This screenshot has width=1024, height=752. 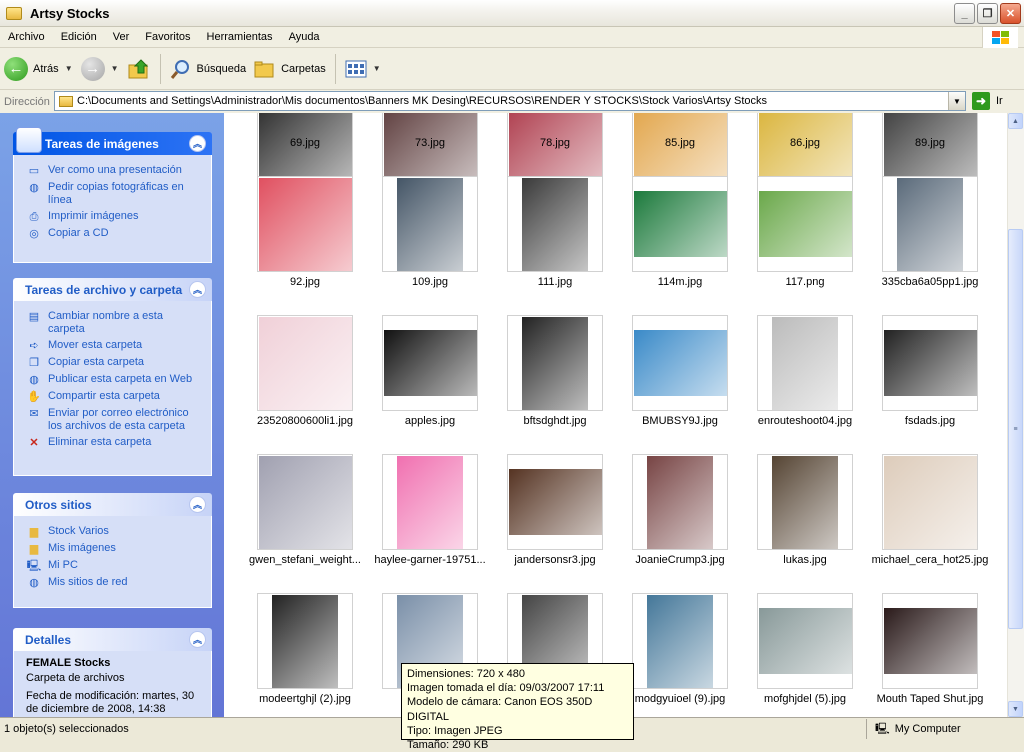 What do you see at coordinates (113, 397) in the screenshot?
I see `task-share-folder: ✋ Compartir esta carpeta` at bounding box center [113, 397].